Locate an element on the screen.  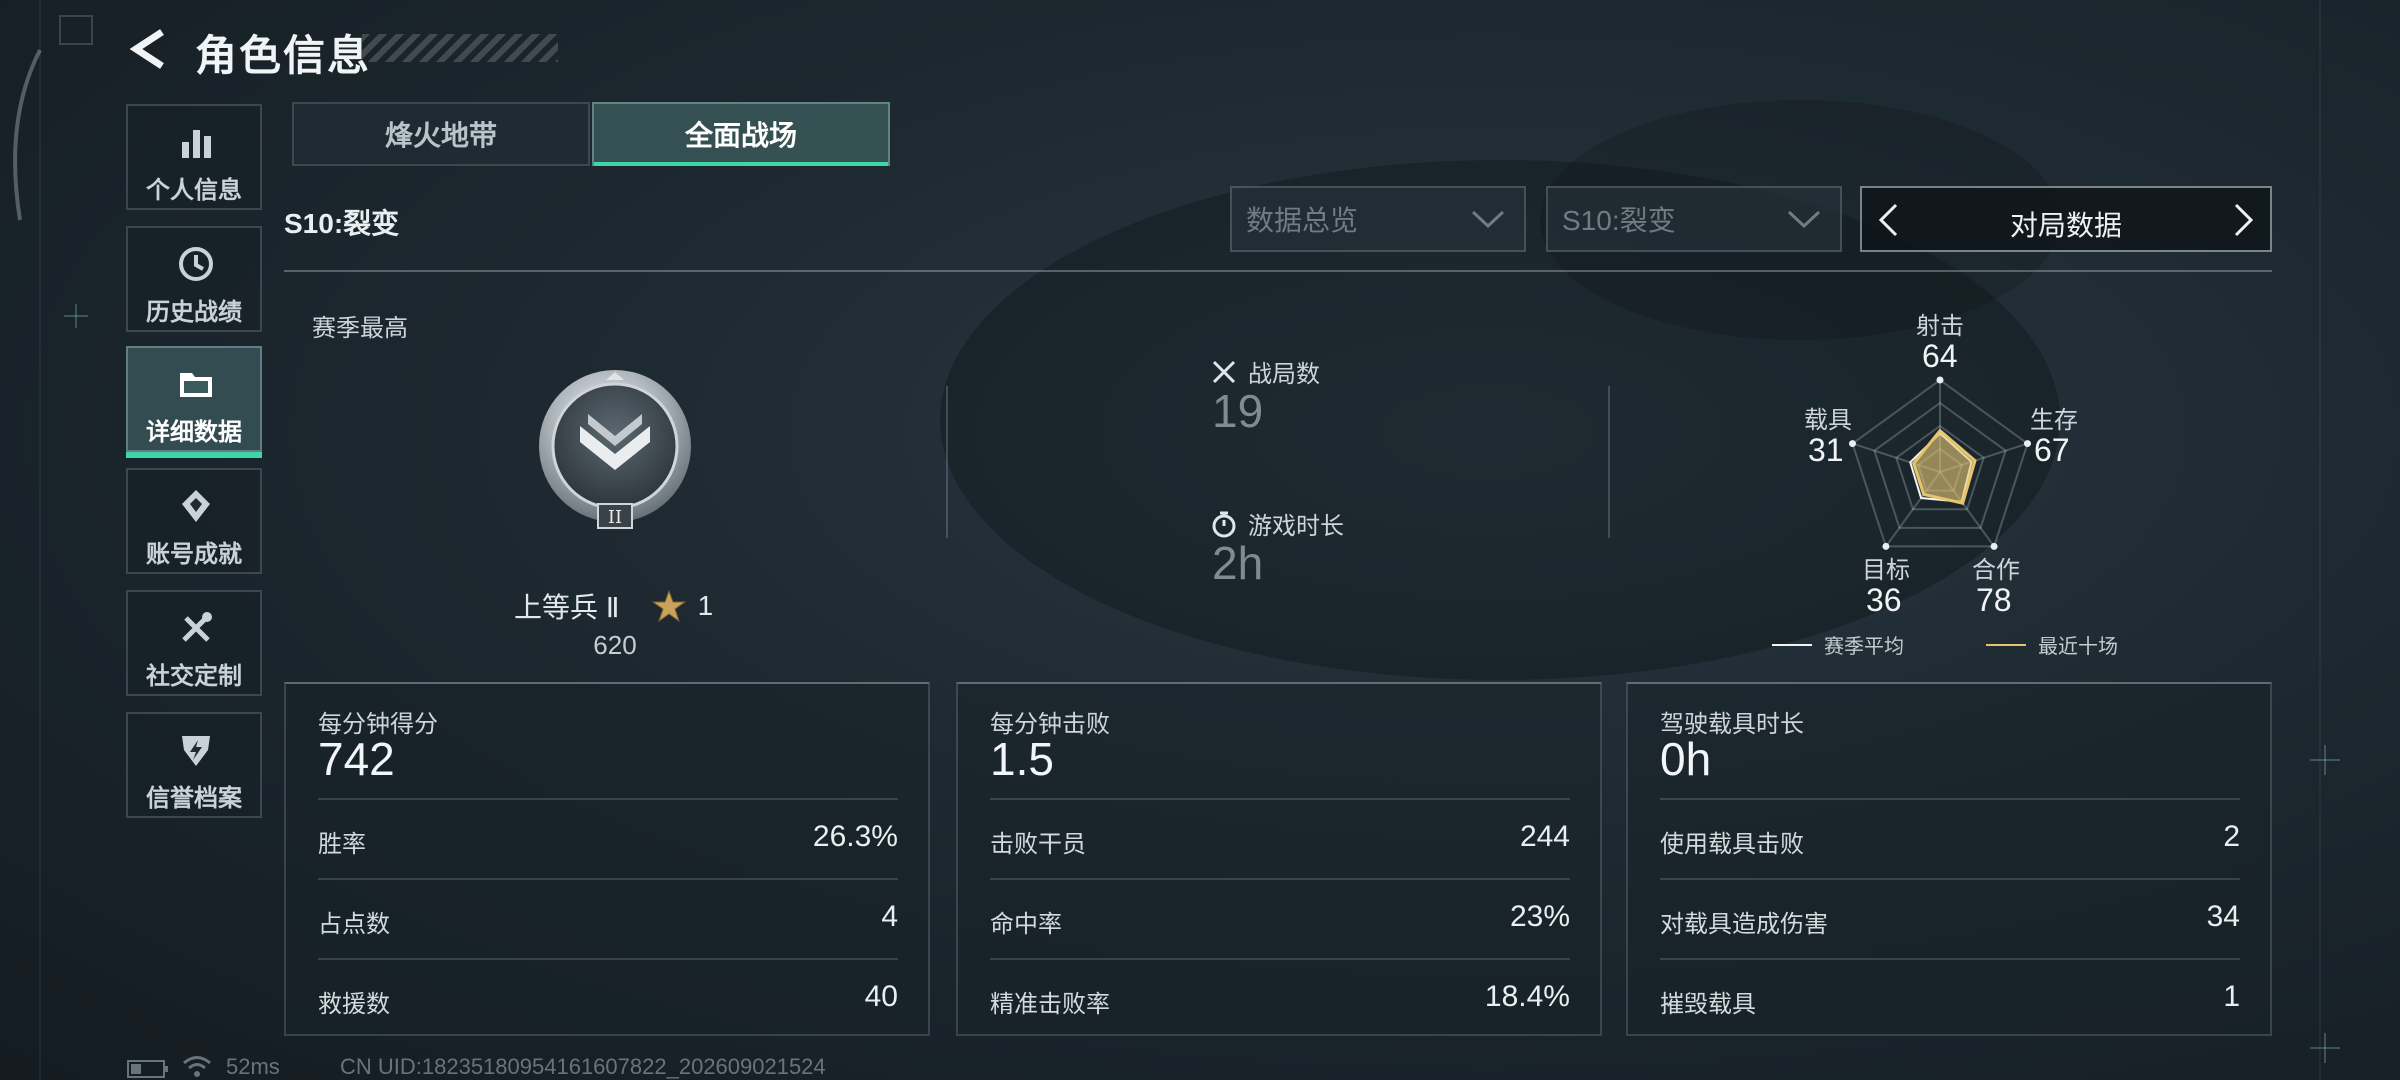
radar-label-survival: 生存 is located at coordinates (2054, 420).